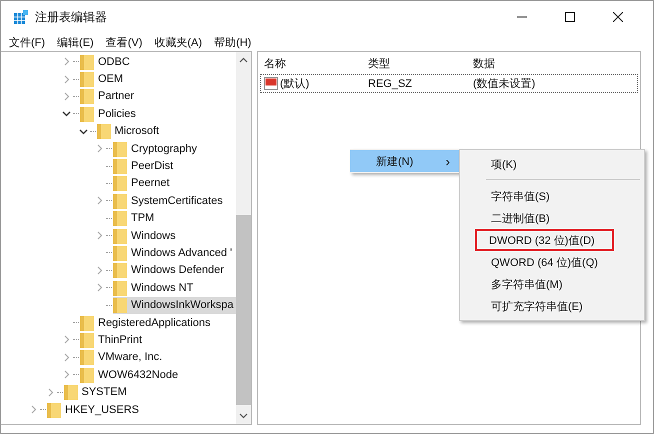  I want to click on value-row: (默认) REG_SZ (数值未设置), so click(449, 83).